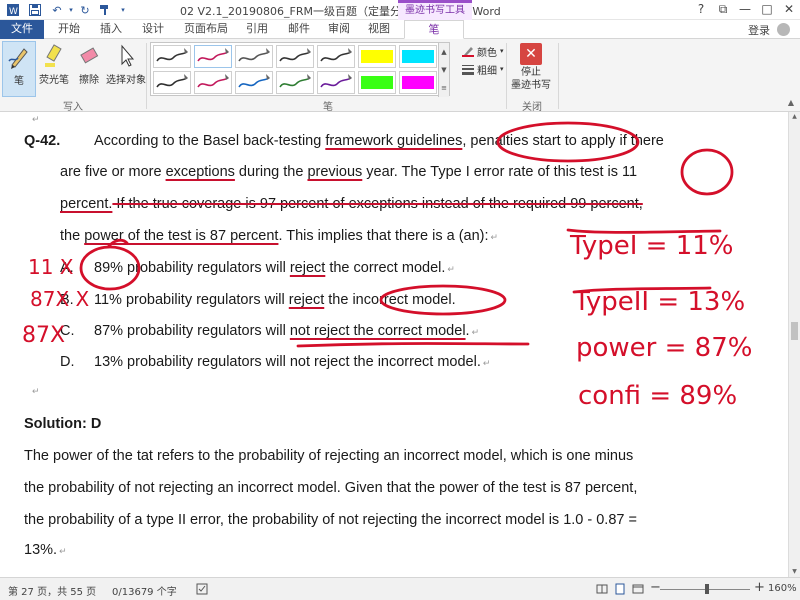 The height and width of the screenshot is (600, 800). What do you see at coordinates (468, 70) in the screenshot?
I see `line-thickness-icon` at bounding box center [468, 70].